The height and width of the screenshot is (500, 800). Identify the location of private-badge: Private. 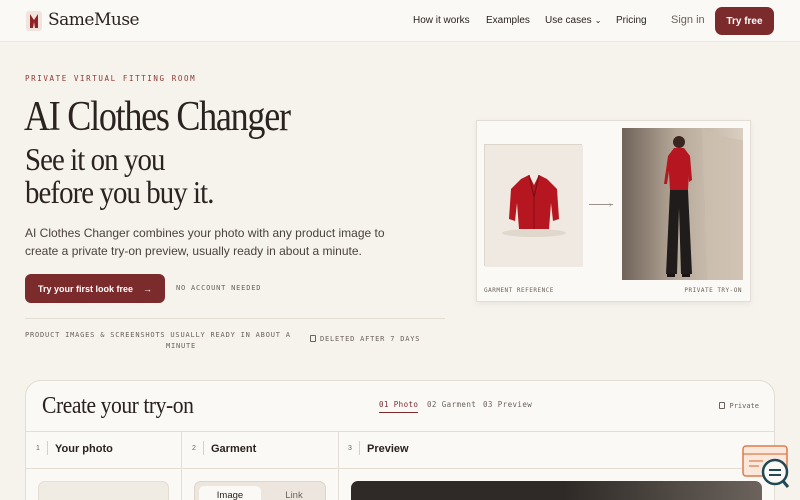
(739, 406).